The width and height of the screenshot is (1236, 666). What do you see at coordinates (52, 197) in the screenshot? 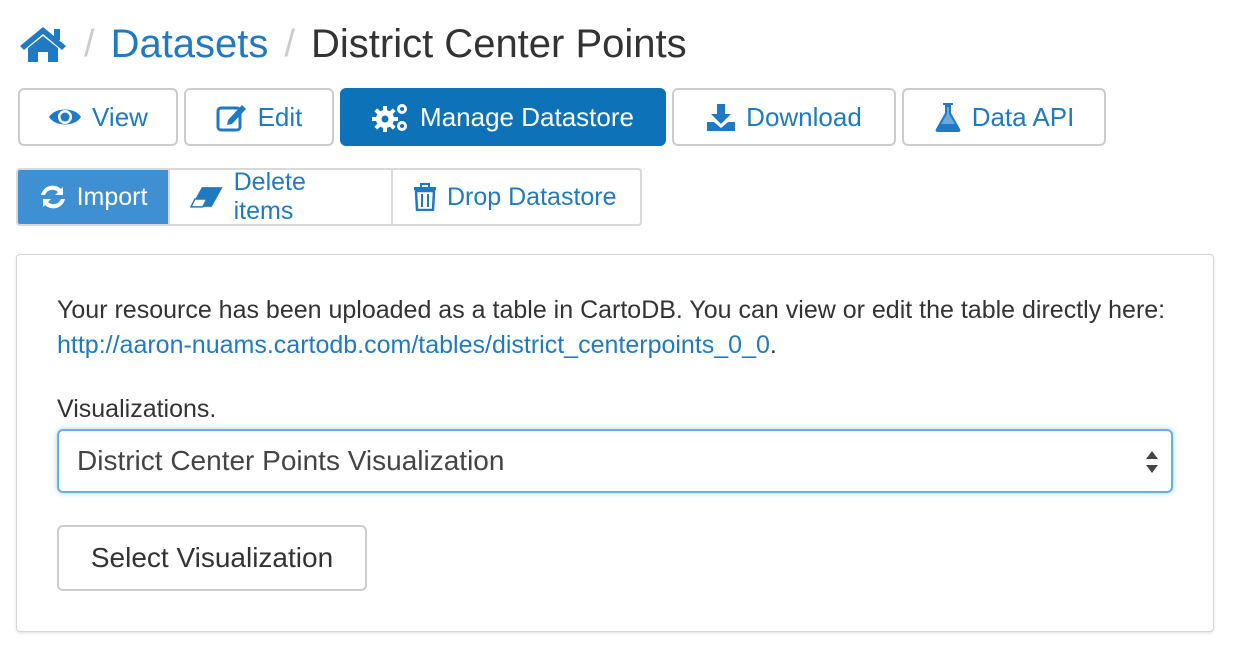
I see `refresh-icon` at bounding box center [52, 197].